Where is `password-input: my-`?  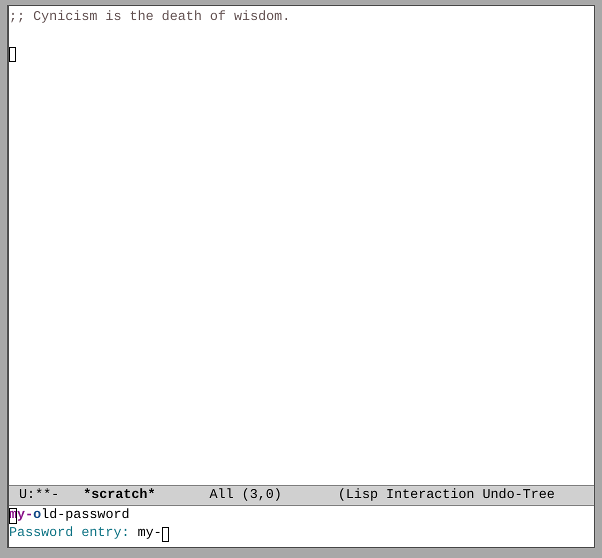 password-input: my- is located at coordinates (146, 534).